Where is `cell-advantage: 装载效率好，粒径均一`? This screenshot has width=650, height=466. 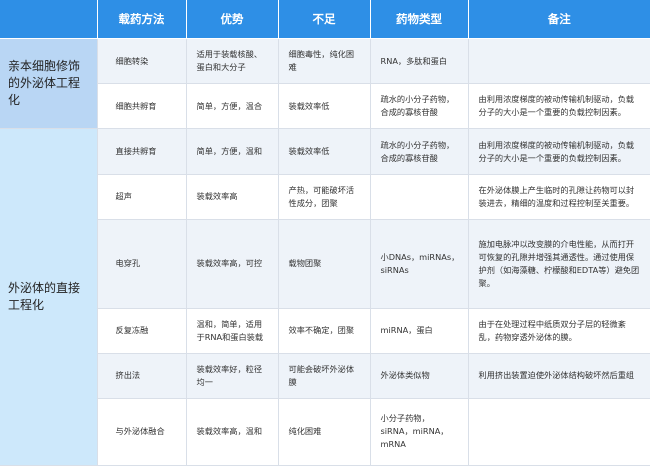
cell-advantage: 装载效率好，粒径均一 is located at coordinates (232, 376).